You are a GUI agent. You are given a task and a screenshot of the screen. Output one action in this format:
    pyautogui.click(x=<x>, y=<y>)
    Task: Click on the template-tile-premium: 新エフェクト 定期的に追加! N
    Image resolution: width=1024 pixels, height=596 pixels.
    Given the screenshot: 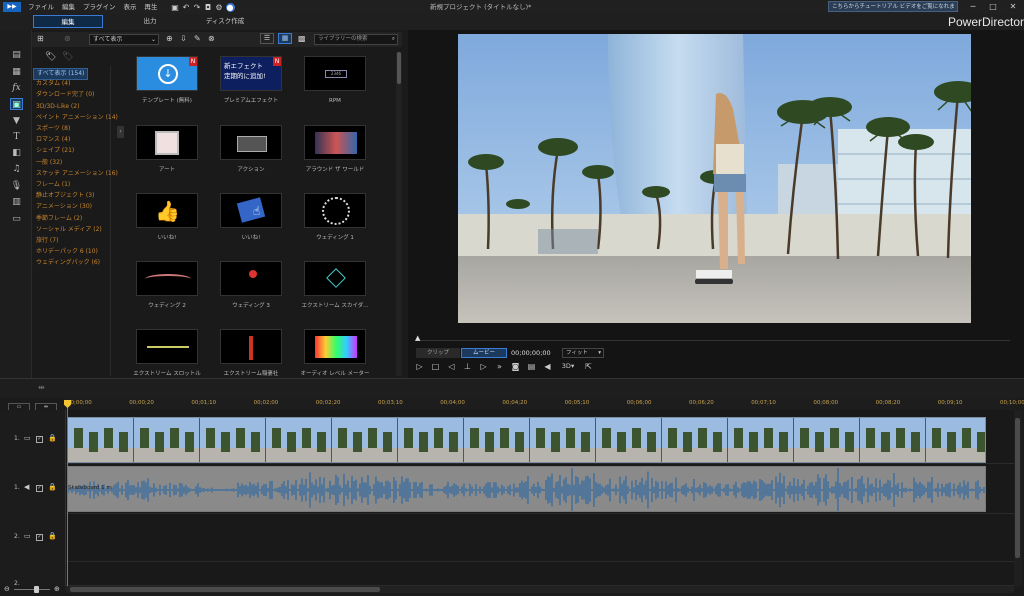 What is the action you would take?
    pyautogui.click(x=251, y=73)
    